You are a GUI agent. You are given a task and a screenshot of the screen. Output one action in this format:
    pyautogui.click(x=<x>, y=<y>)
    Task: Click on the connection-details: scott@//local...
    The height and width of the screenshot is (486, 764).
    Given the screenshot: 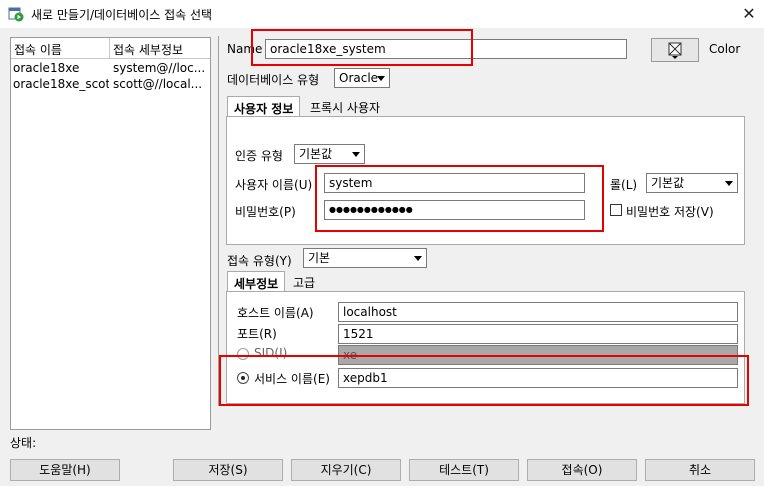 What is the action you would take?
    pyautogui.click(x=158, y=84)
    